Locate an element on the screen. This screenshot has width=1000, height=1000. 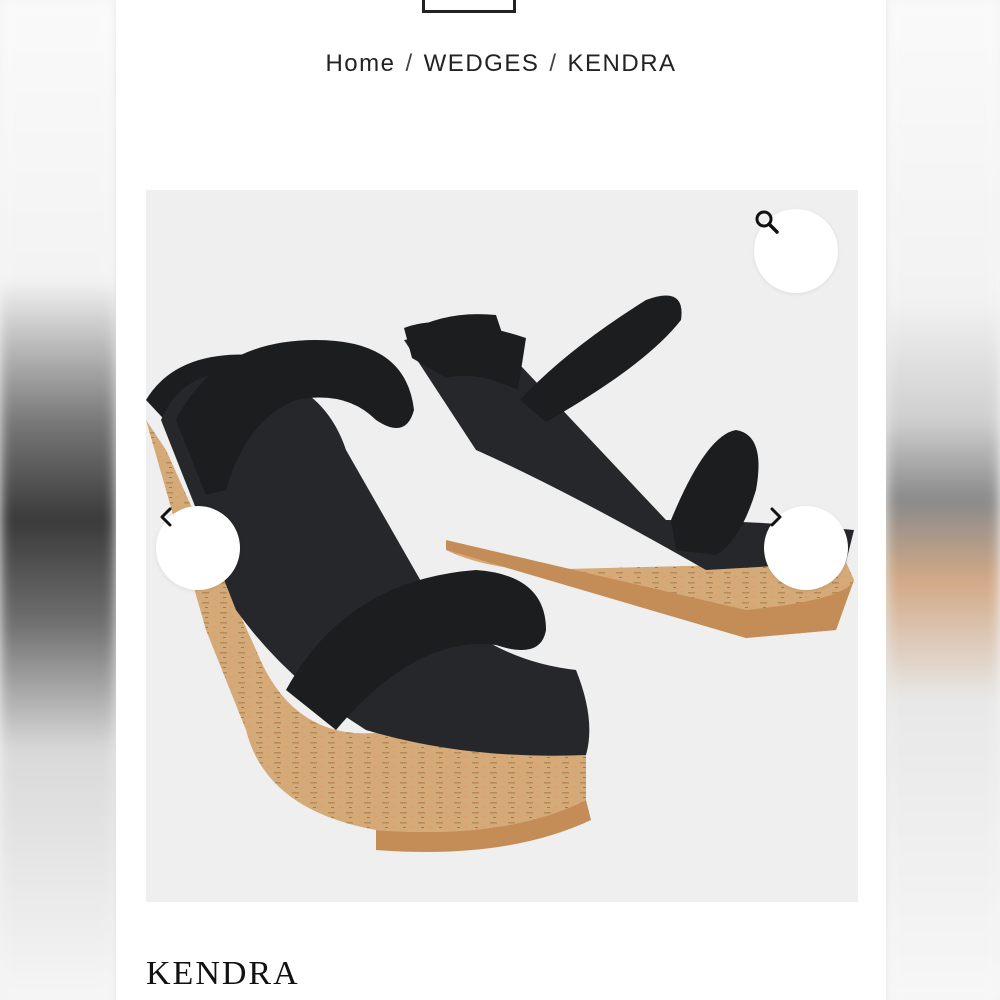
zoom-button is located at coordinates (796, 251).